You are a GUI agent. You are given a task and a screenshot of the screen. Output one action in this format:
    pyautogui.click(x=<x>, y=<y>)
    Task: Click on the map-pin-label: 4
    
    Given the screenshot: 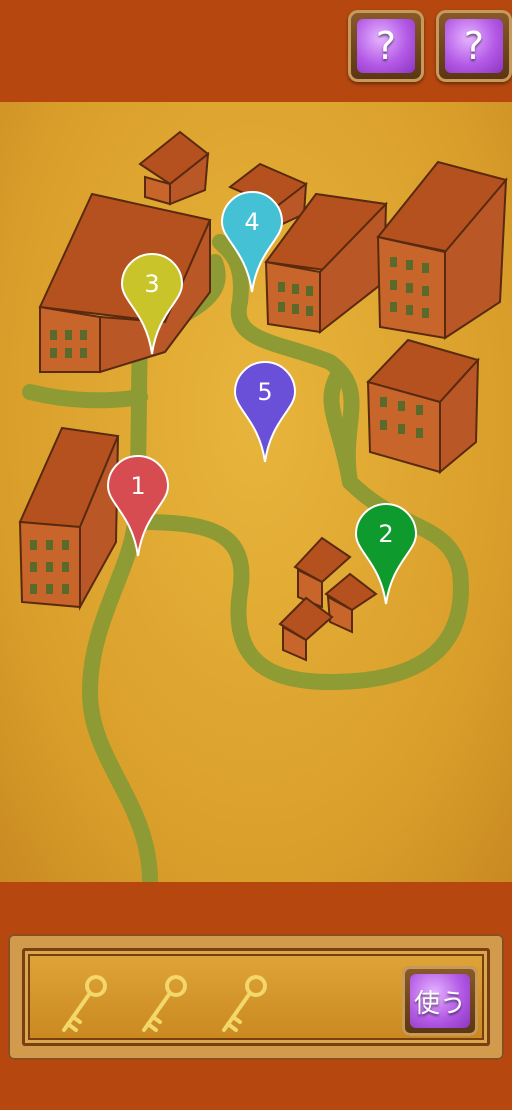 What is the action you would take?
    pyautogui.click(x=251, y=222)
    